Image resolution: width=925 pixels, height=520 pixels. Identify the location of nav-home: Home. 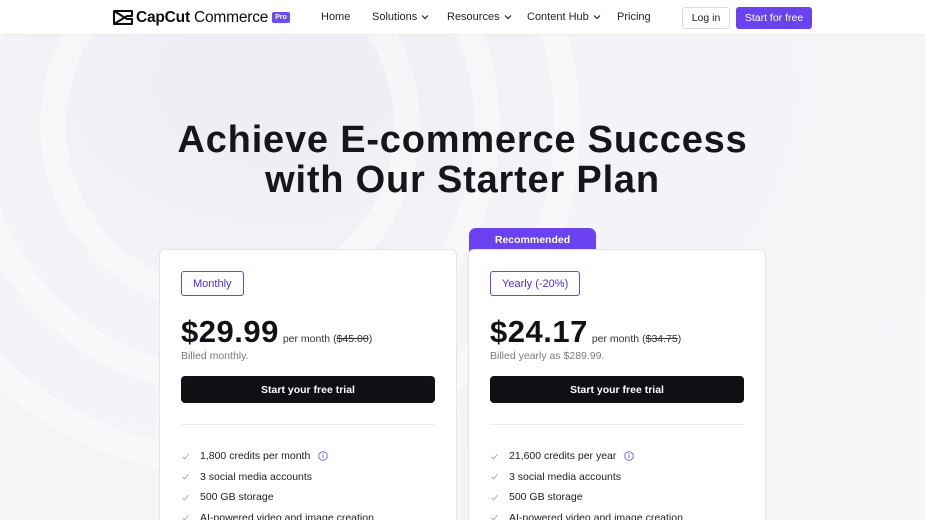
(335, 17).